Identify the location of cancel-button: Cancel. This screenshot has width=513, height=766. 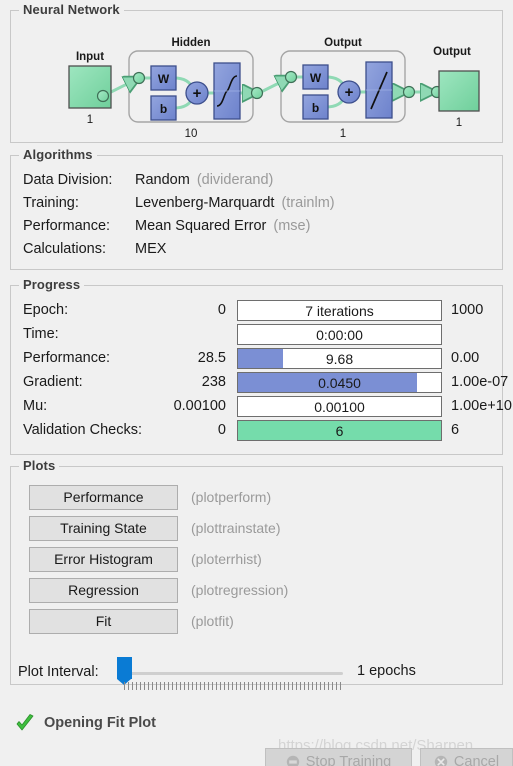
(466, 757).